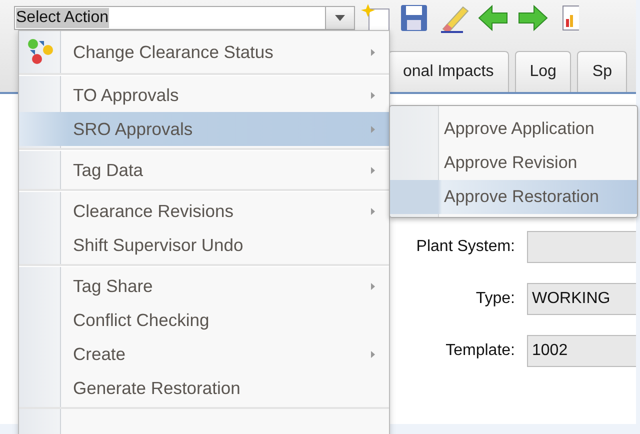  I want to click on caret-icon, so click(340, 18).